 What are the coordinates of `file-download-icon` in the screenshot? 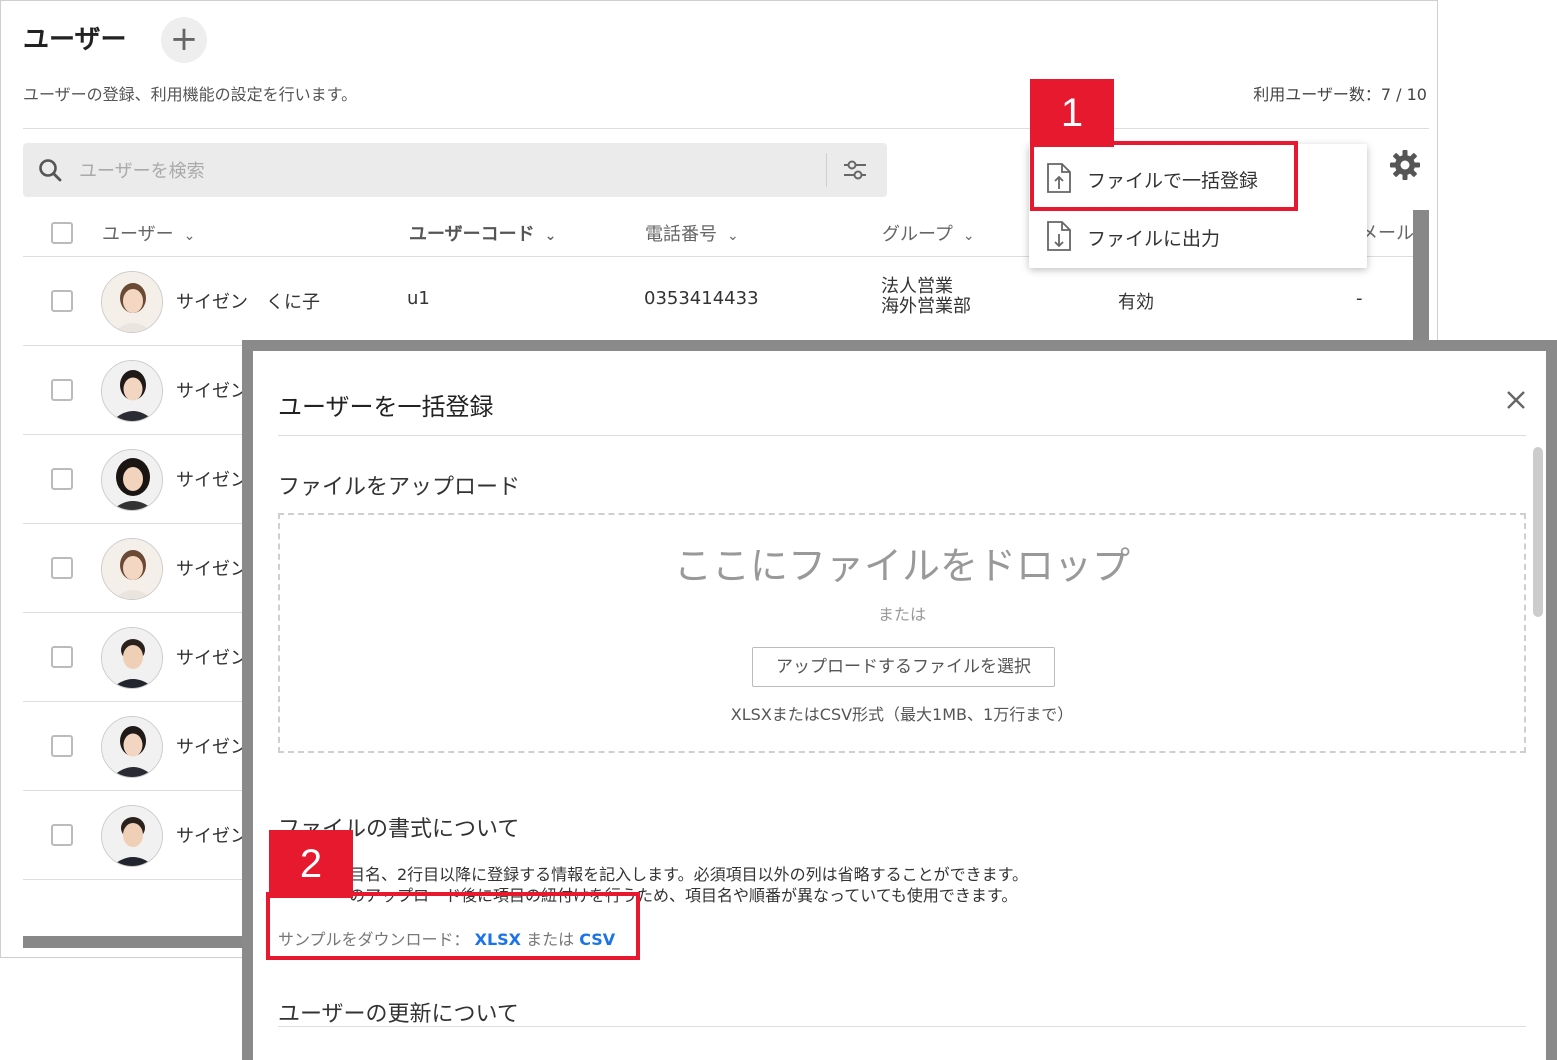 It's located at (1059, 238).